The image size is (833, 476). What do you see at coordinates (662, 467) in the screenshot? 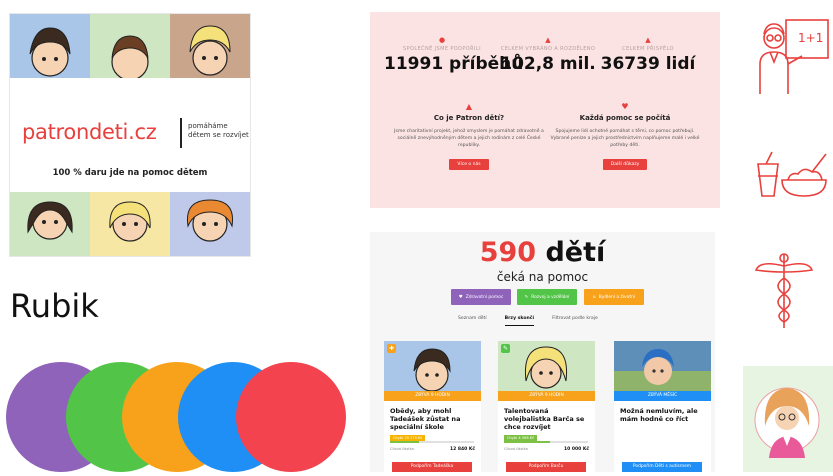
I see `support-button: Podpořím Děti s autismem` at bounding box center [662, 467].